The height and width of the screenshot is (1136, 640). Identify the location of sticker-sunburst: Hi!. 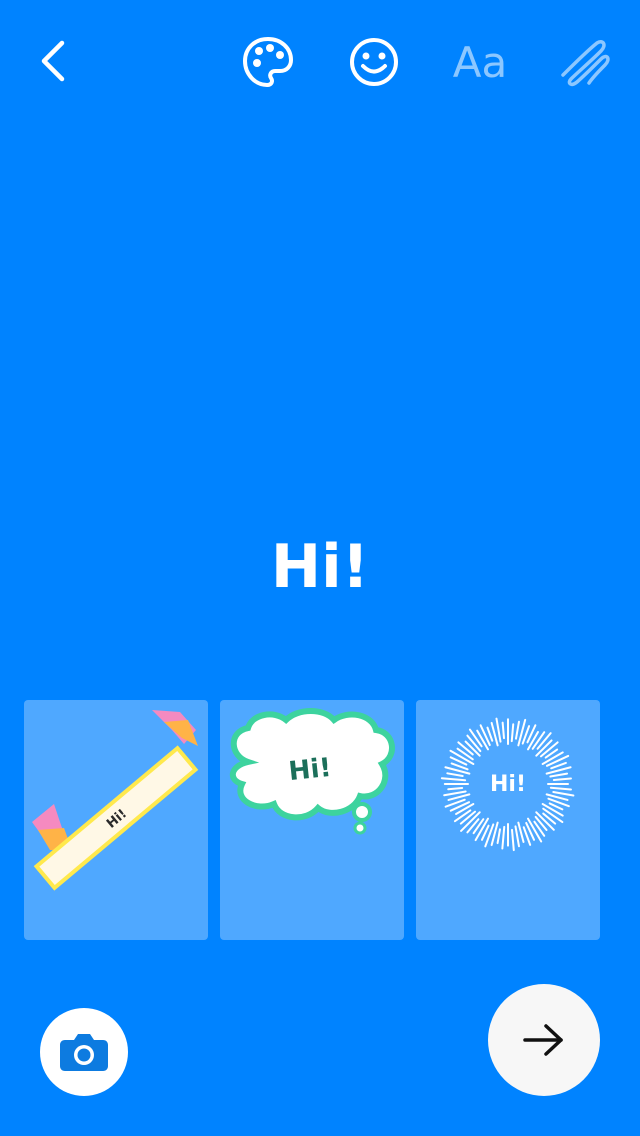
(508, 820).